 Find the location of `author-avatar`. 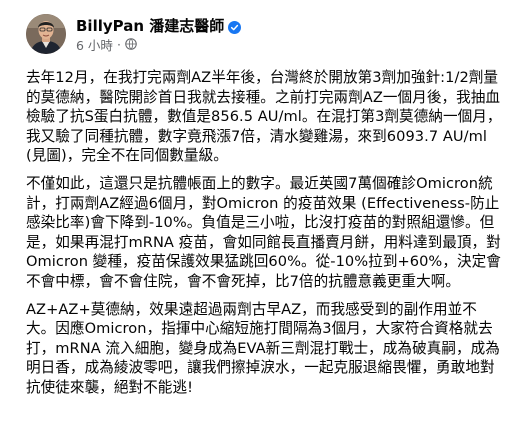

author-avatar is located at coordinates (46, 34).